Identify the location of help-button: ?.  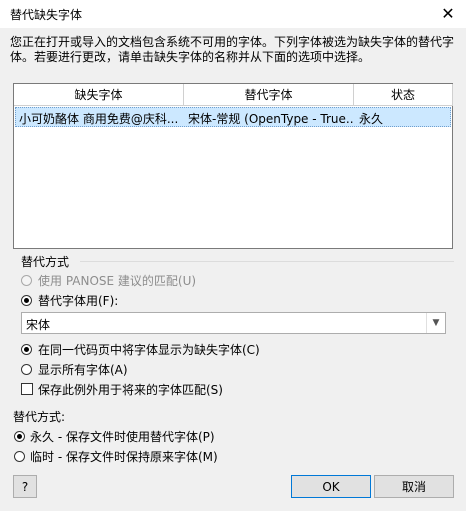
(25, 486).